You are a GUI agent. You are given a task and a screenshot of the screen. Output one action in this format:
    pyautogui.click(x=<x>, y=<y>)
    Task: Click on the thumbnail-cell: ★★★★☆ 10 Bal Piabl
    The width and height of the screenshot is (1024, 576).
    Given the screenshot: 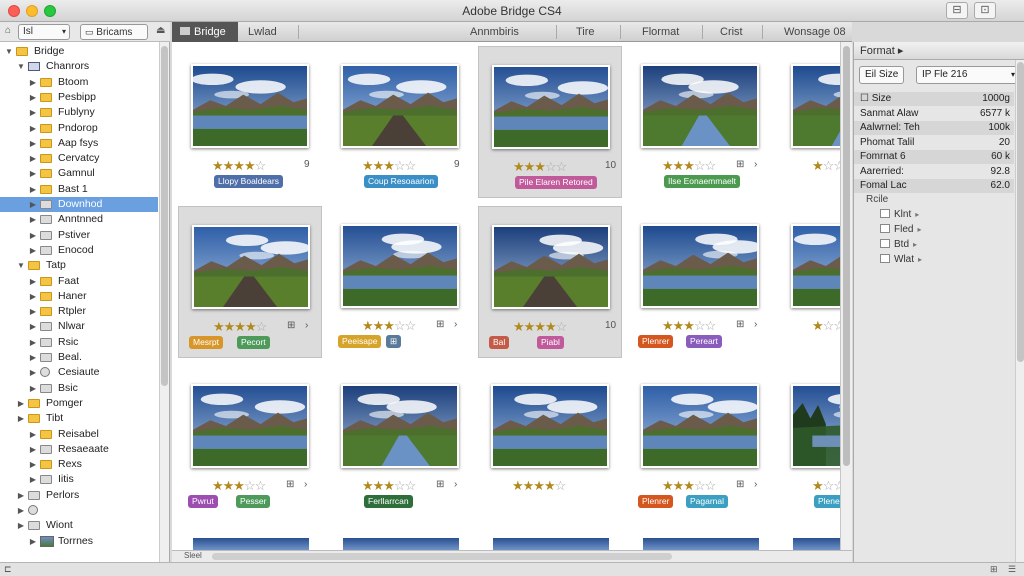 What is the action you would take?
    pyautogui.click(x=550, y=282)
    